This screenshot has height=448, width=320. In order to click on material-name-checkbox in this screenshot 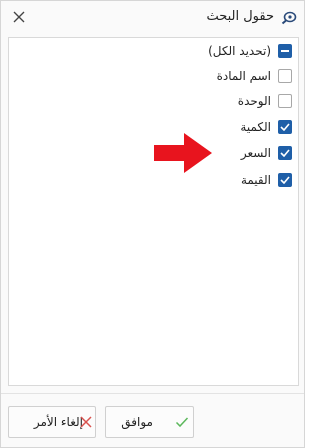, I will do `click(285, 76)`.